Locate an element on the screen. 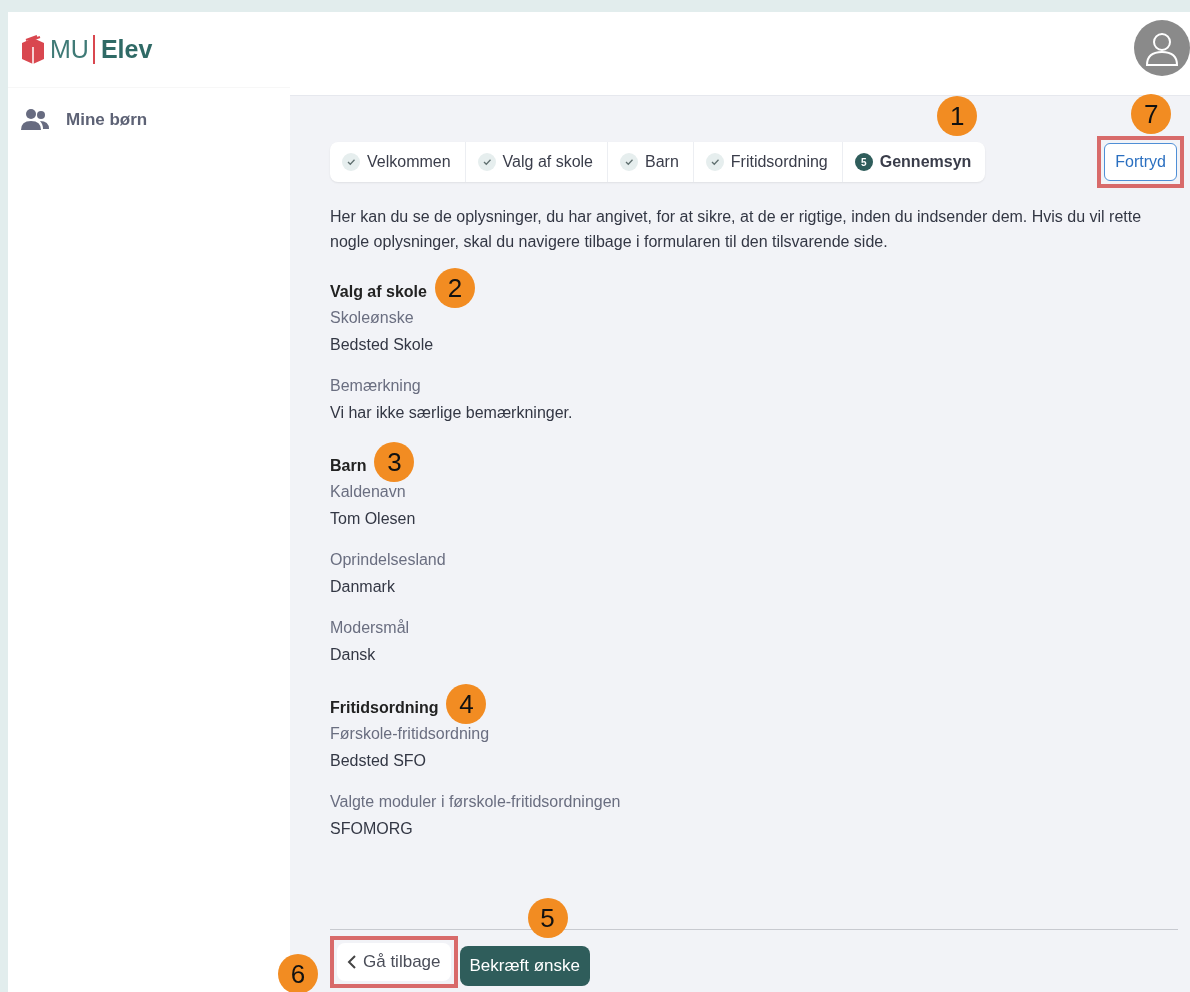  back-button: Gå tilbage is located at coordinates (394, 962).